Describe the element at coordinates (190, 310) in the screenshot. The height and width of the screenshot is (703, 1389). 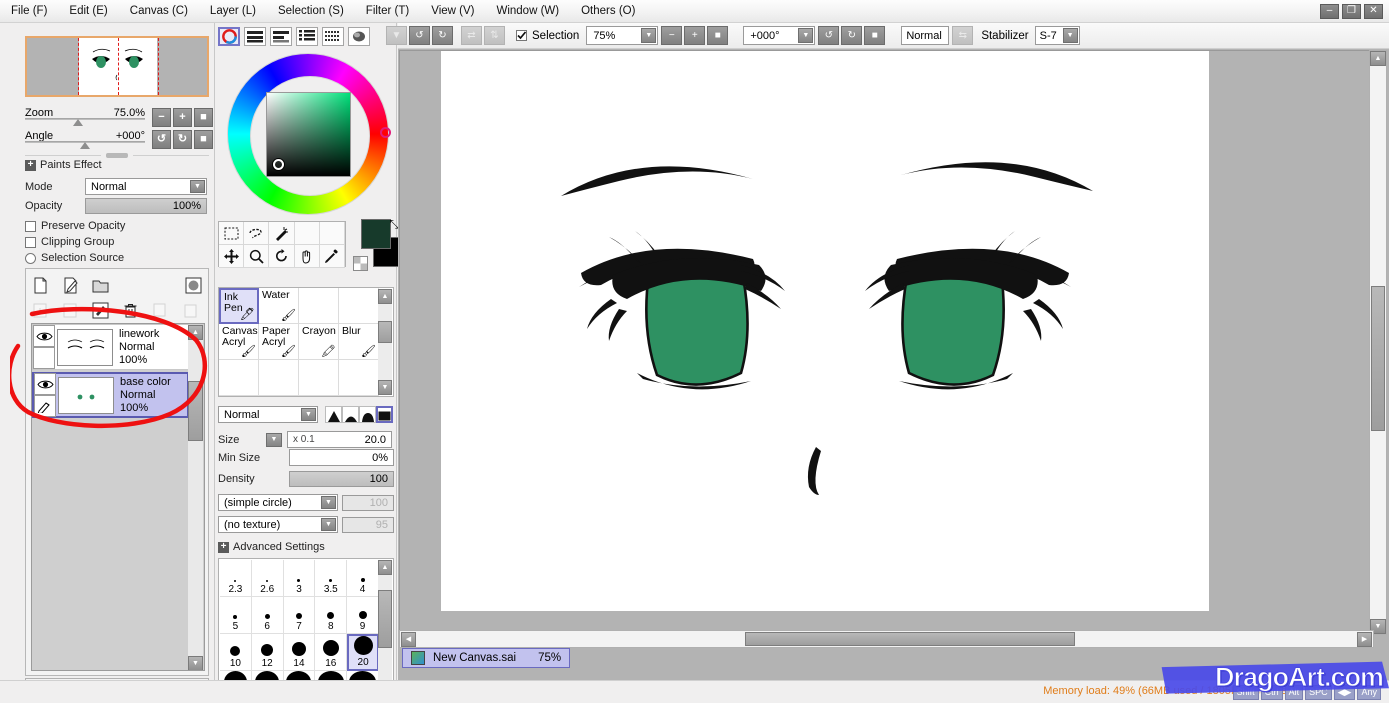
I see `paste-layer-icon` at that location.